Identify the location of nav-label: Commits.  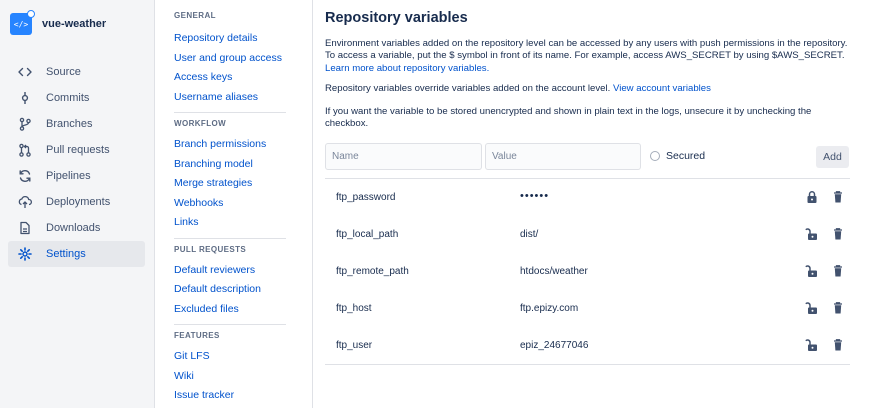
(68, 98).